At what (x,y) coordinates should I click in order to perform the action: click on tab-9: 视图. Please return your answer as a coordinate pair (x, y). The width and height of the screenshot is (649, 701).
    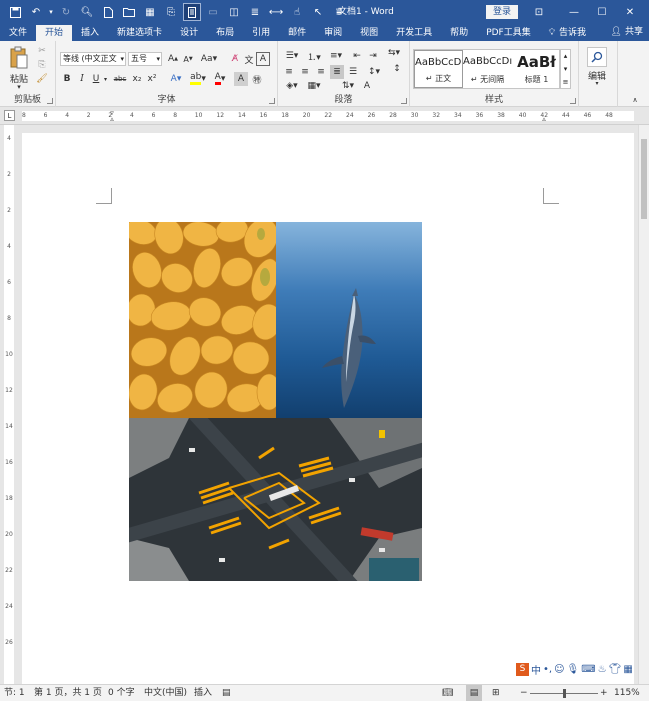
    Looking at the image, I should click on (369, 33).